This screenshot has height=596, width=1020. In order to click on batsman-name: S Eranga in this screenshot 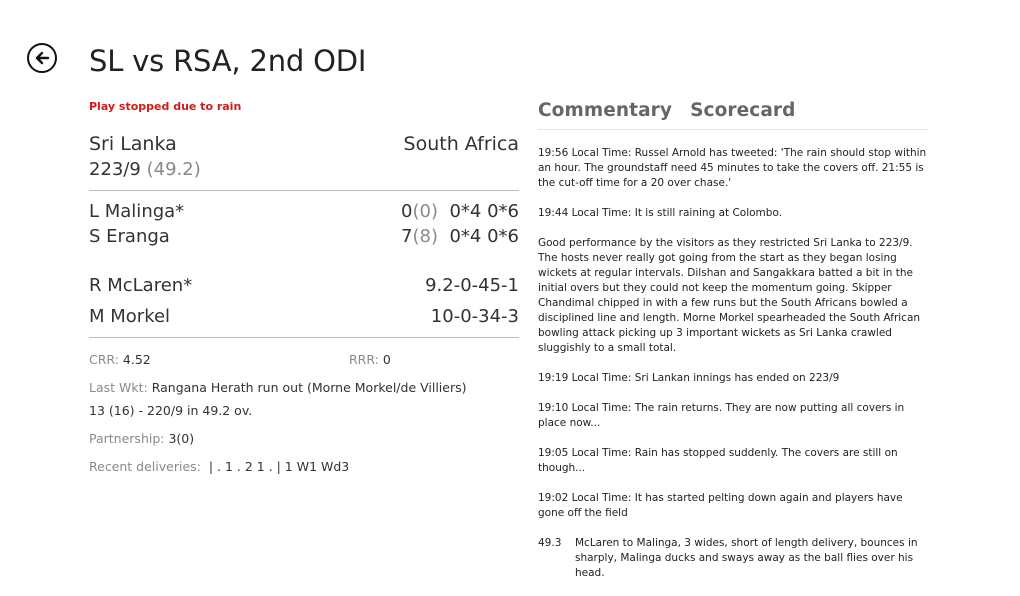, I will do `click(129, 236)`.